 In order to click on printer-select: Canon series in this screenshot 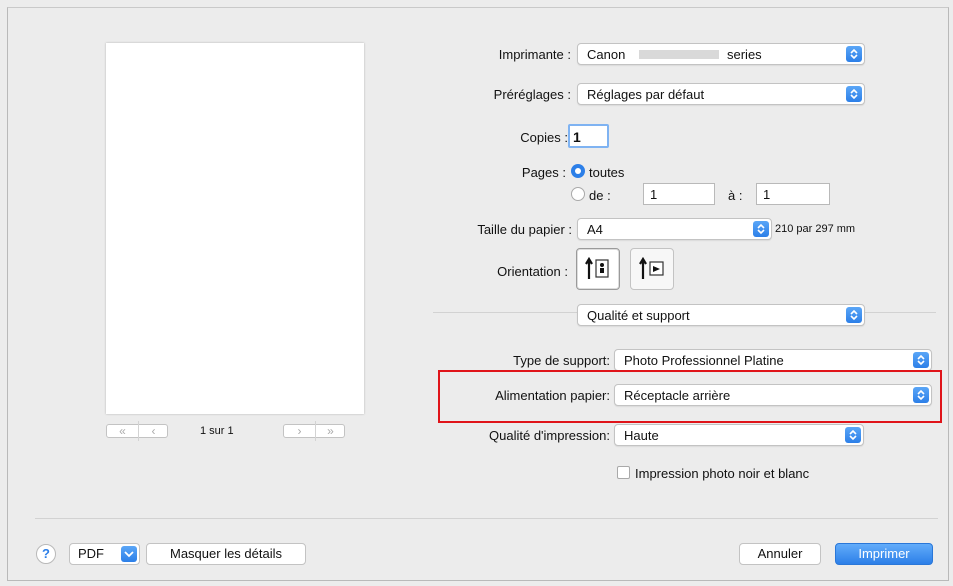, I will do `click(721, 54)`.